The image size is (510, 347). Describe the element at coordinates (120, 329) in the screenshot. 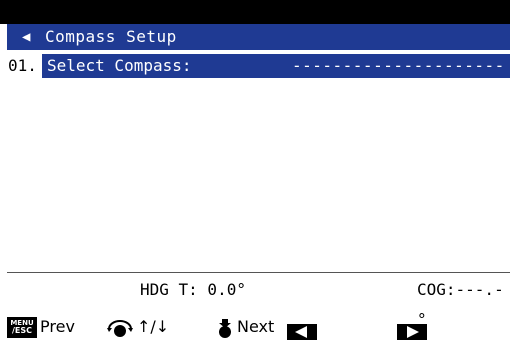

I see `rotary-knob-icon` at that location.